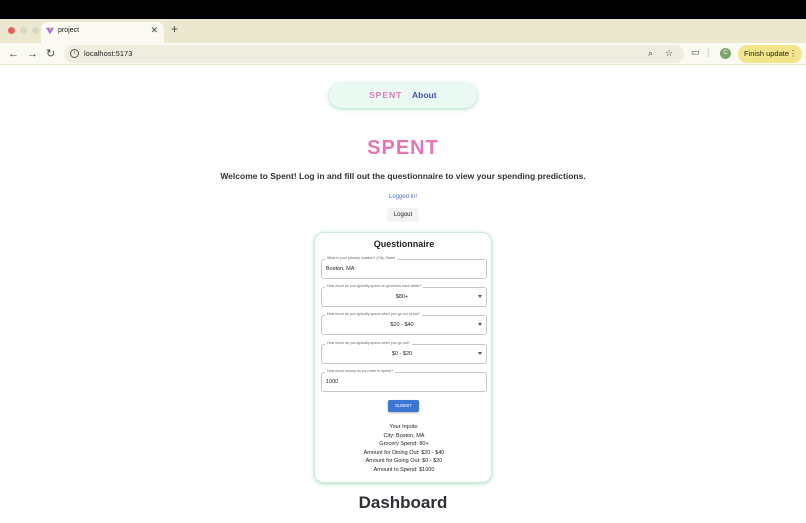 Image resolution: width=806 pixels, height=523 pixels. I want to click on side-panel-icon: ▭, so click(695, 52).